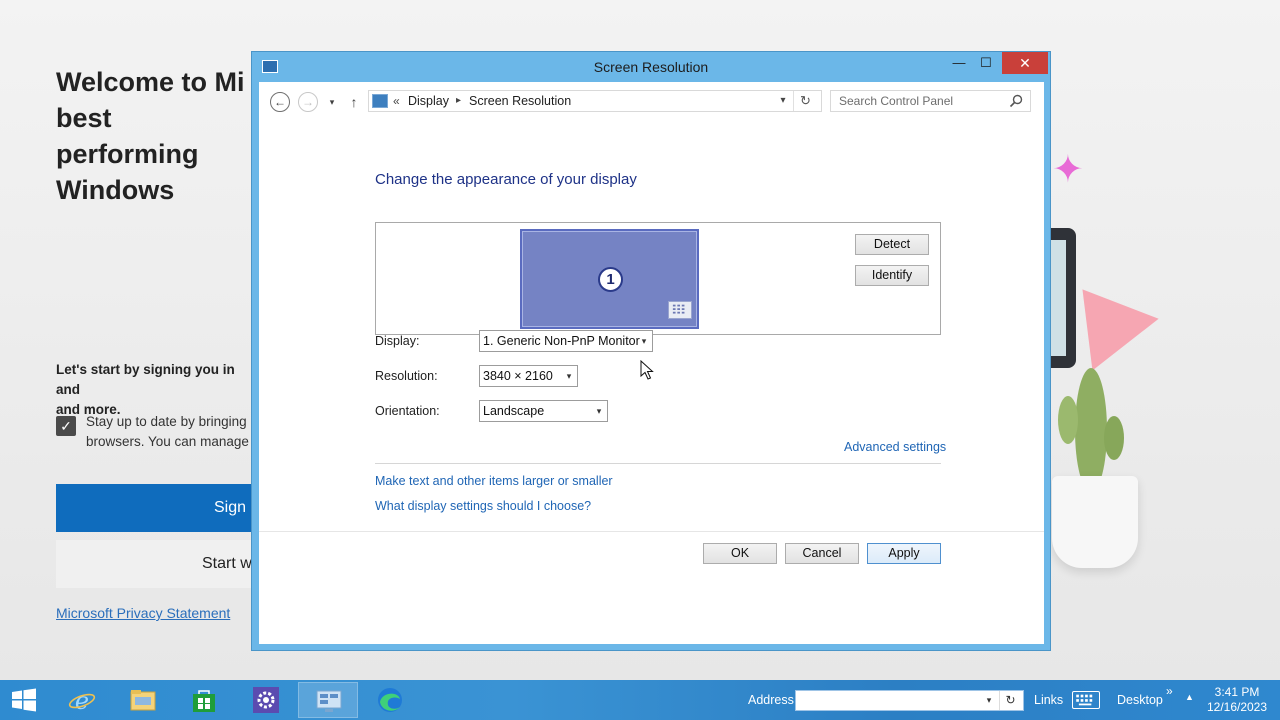  What do you see at coordinates (651, 531) in the screenshot?
I see `footer-divider` at bounding box center [651, 531].